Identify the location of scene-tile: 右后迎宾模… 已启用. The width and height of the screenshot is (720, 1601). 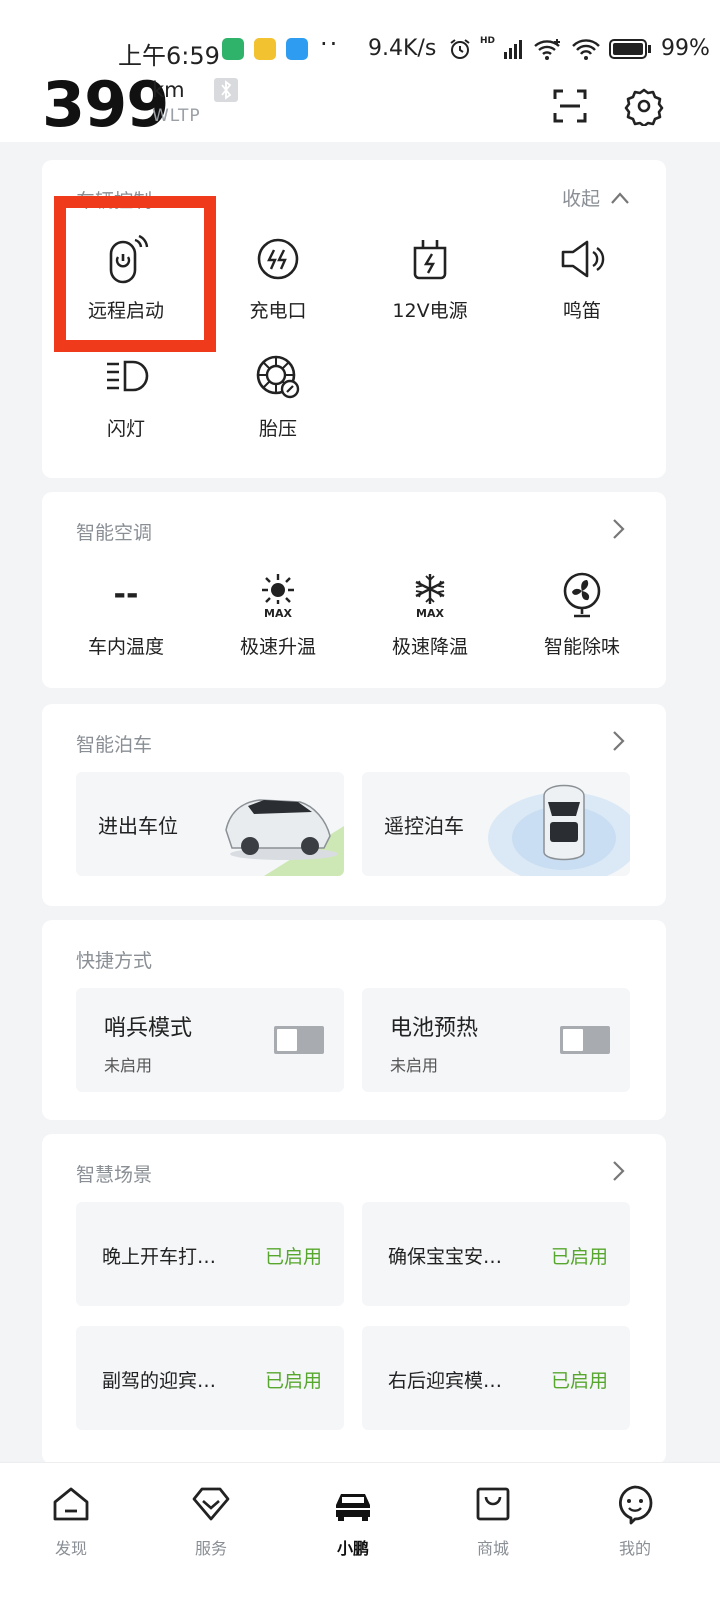
(496, 1378).